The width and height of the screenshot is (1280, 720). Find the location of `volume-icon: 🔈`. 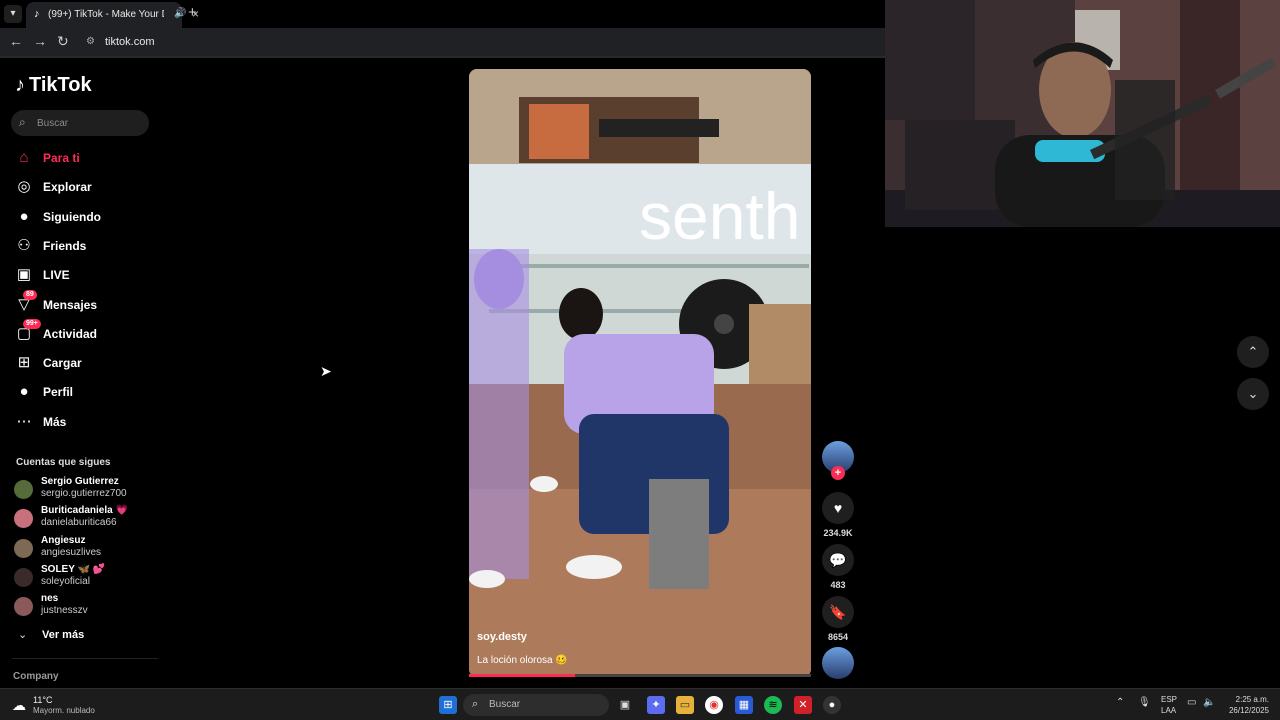

volume-icon: 🔈 is located at coordinates (1209, 702).